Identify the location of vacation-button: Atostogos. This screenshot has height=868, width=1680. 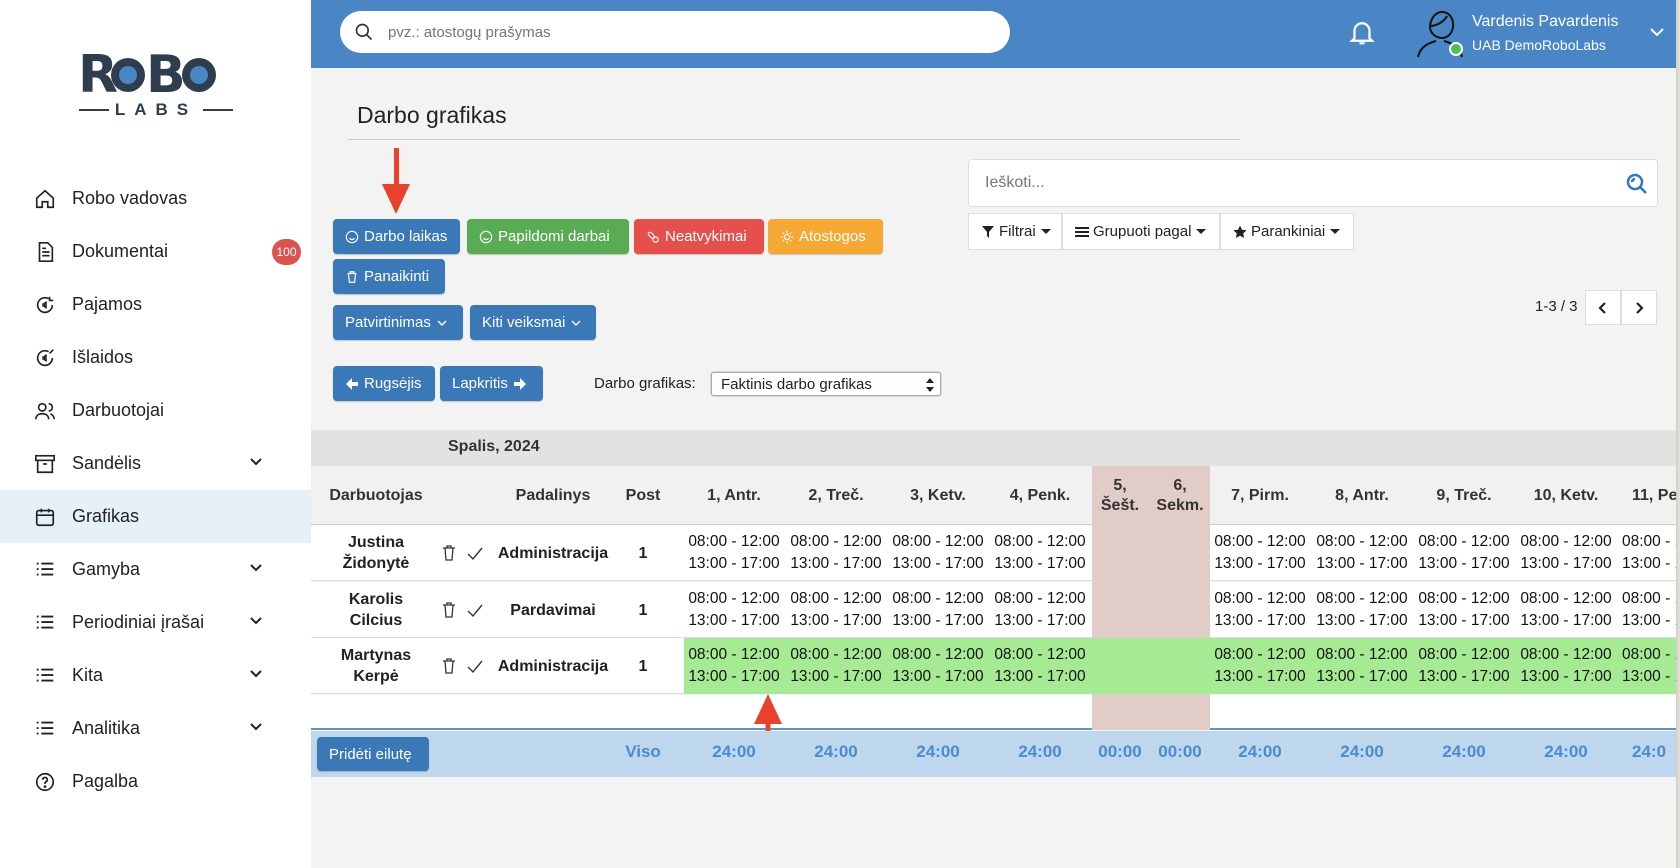
(825, 236).